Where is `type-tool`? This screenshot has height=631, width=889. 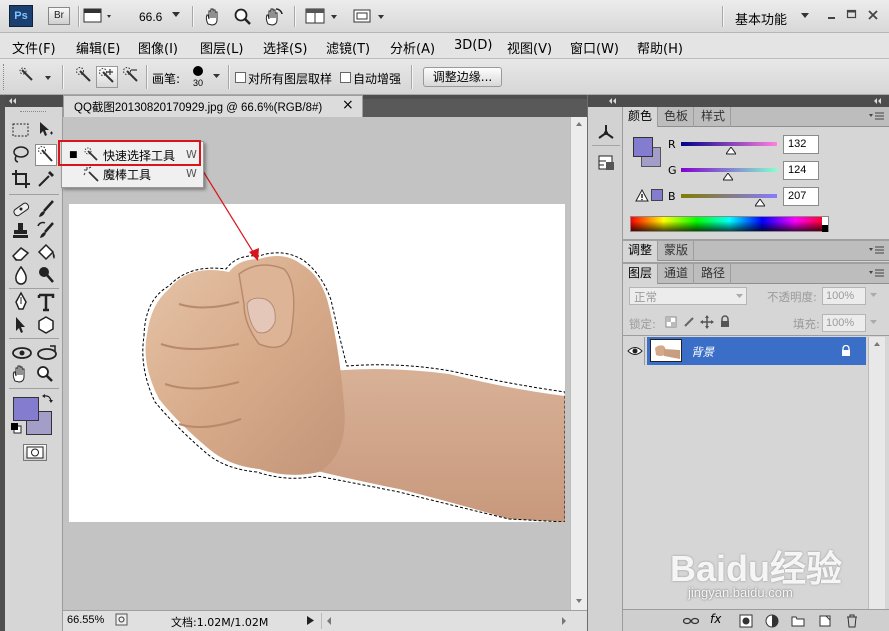 type-tool is located at coordinates (46, 302).